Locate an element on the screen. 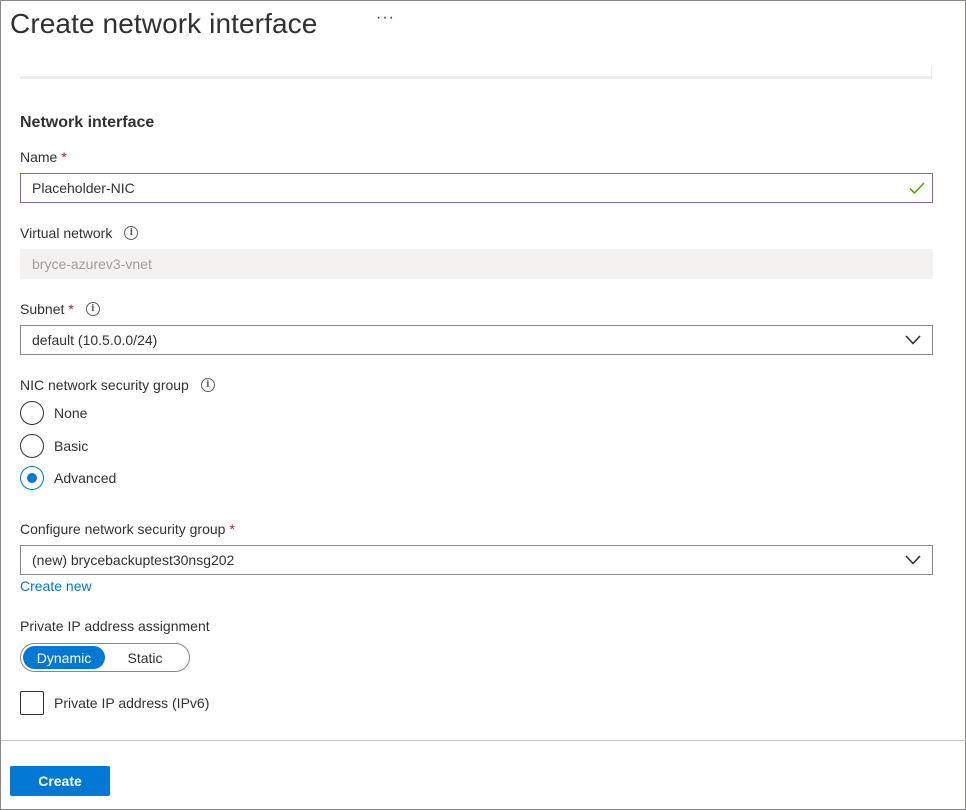 This screenshot has height=810, width=966. configure-nsg-label: Configure network security group * is located at coordinates (127, 529).